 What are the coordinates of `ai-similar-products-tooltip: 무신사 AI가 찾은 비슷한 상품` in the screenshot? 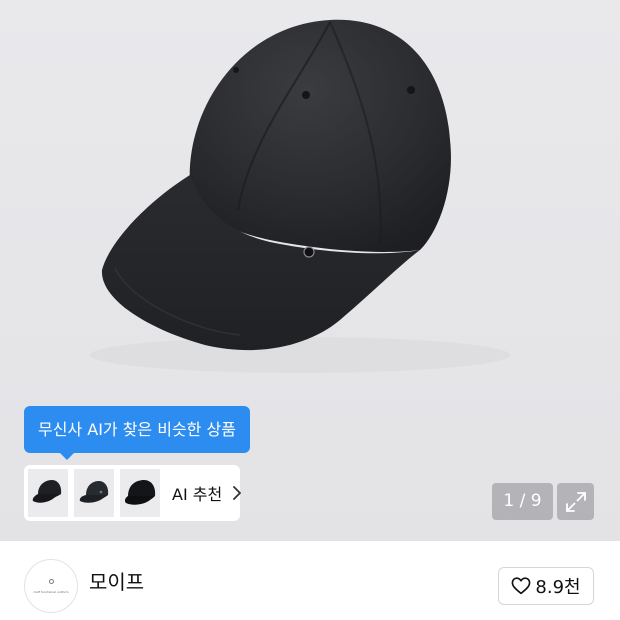 It's located at (137, 433).